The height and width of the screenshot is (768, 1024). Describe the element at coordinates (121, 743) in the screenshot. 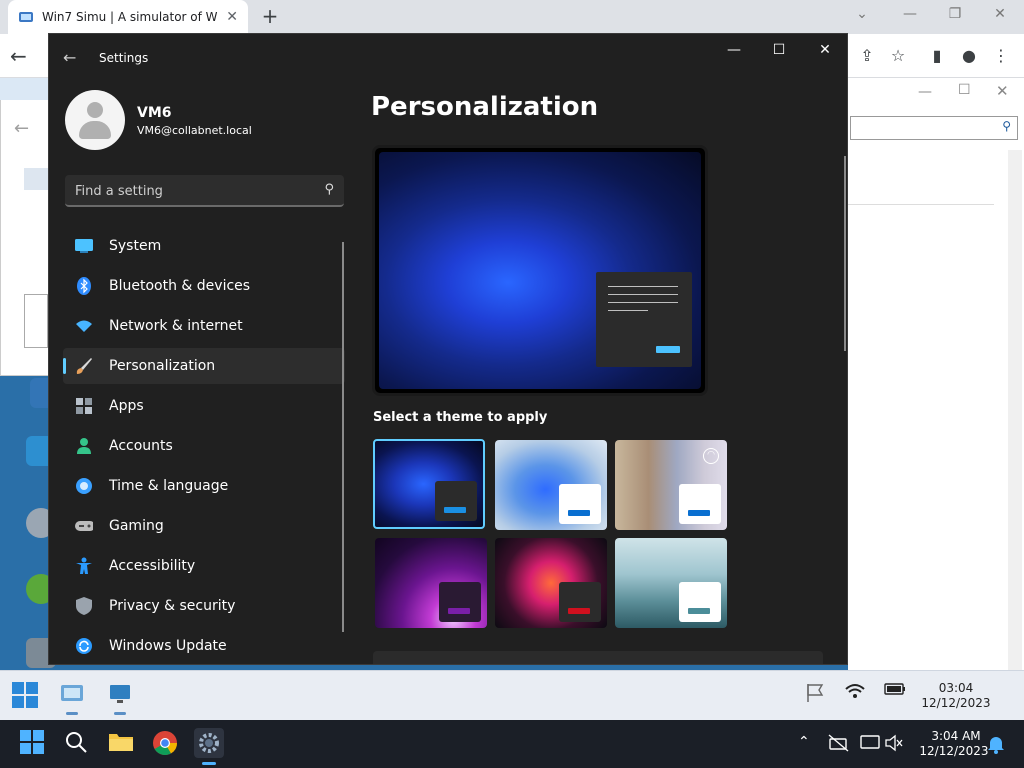

I see `file-explorer-icon` at that location.